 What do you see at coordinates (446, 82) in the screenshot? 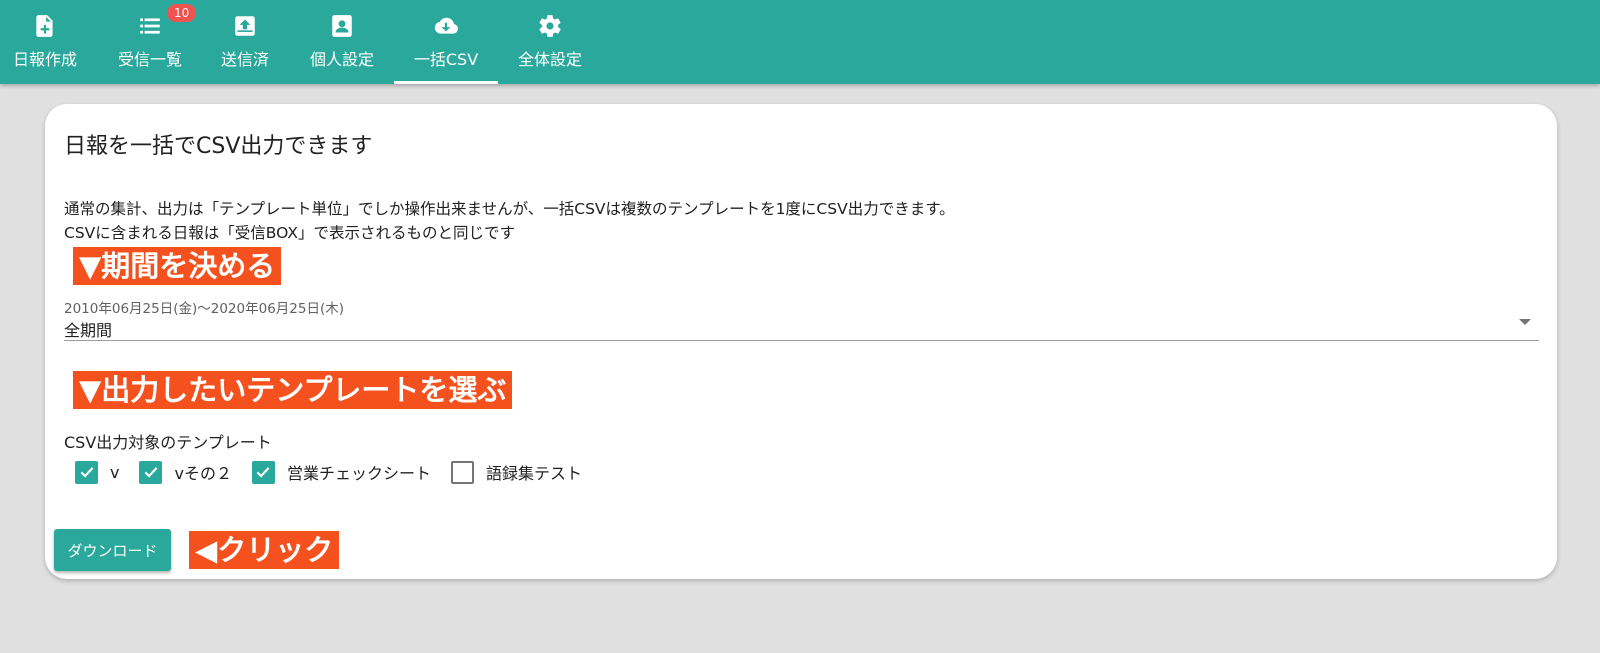
I see `active-tab-indicator` at bounding box center [446, 82].